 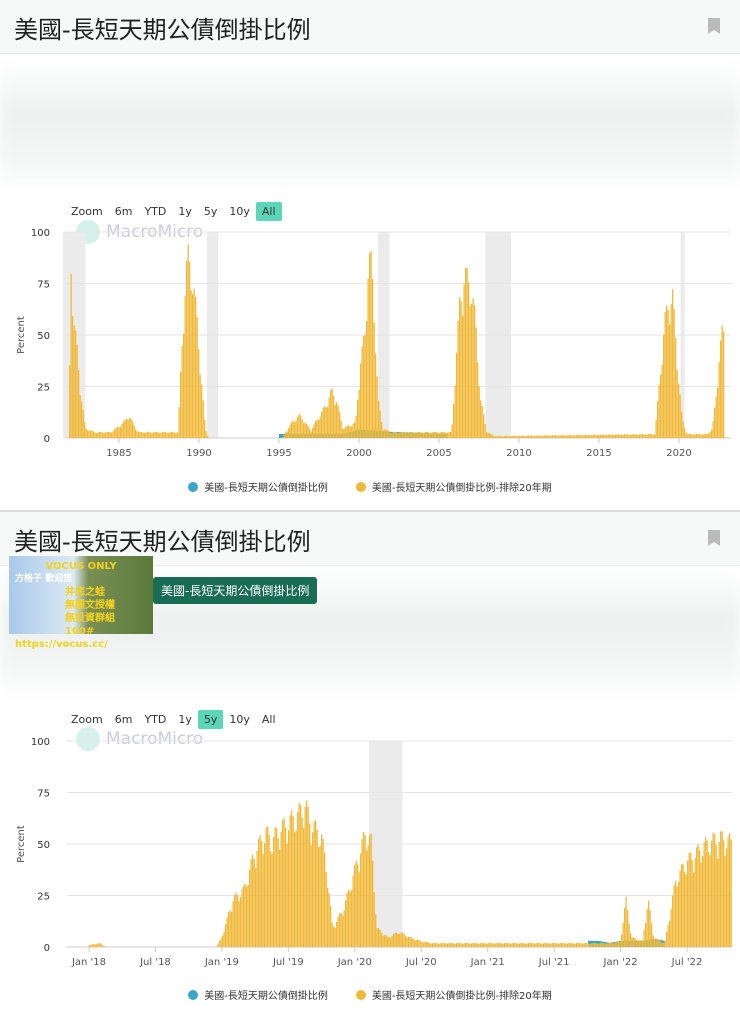 What do you see at coordinates (288, 962) in the screenshot?
I see `x-tick-label: Jul '19` at bounding box center [288, 962].